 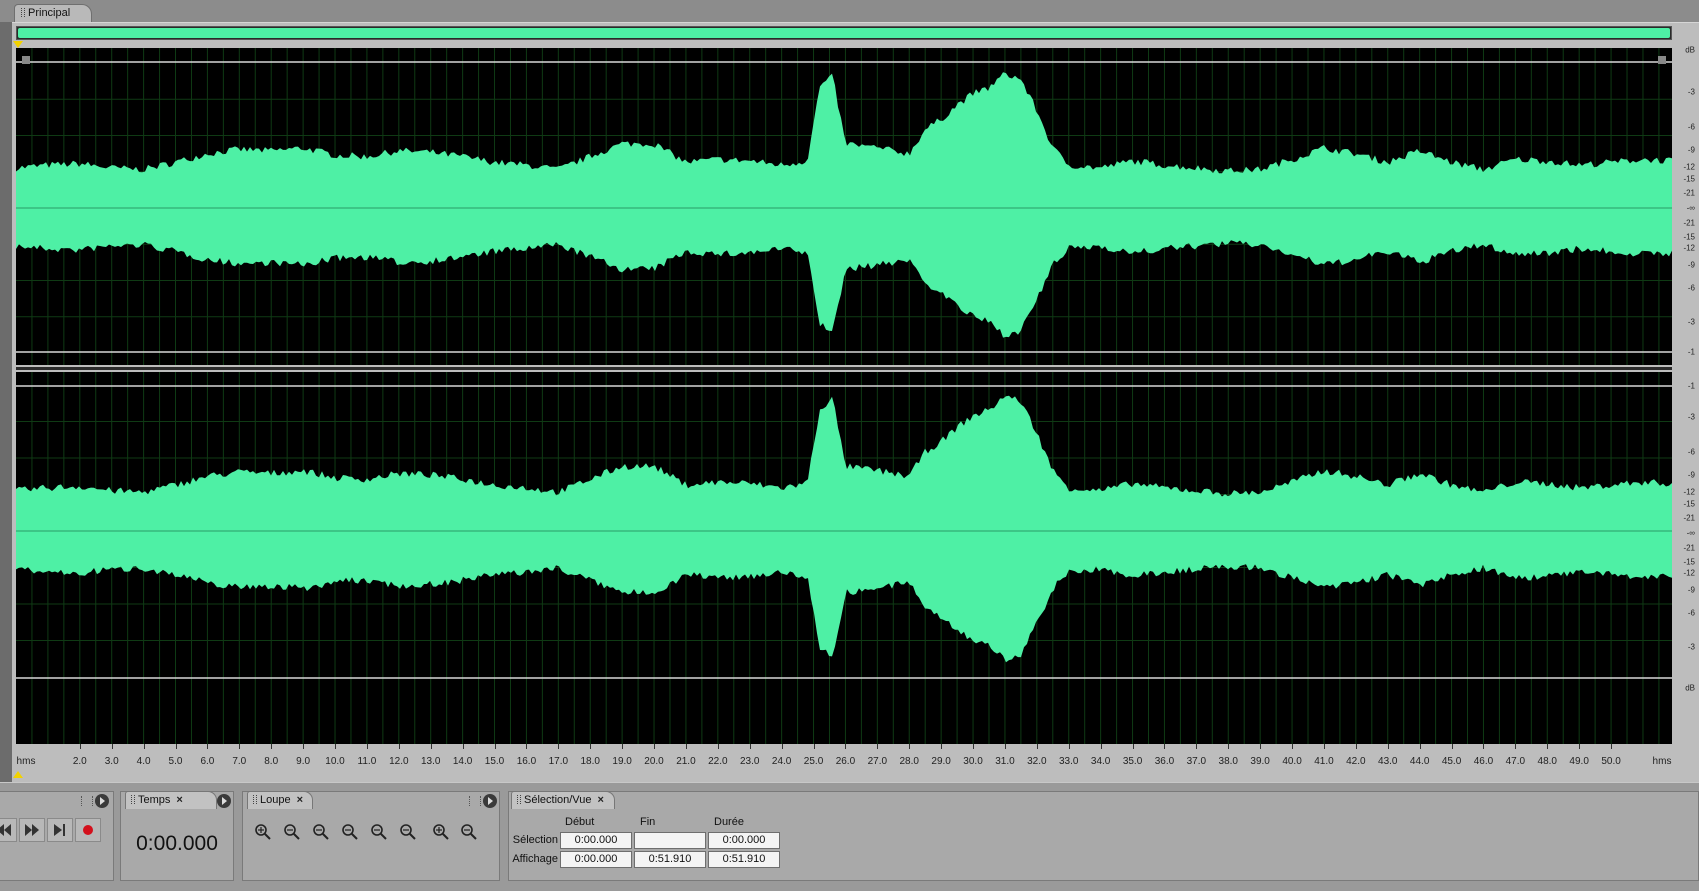 I want to click on rewind-button, so click(x=8, y=830).